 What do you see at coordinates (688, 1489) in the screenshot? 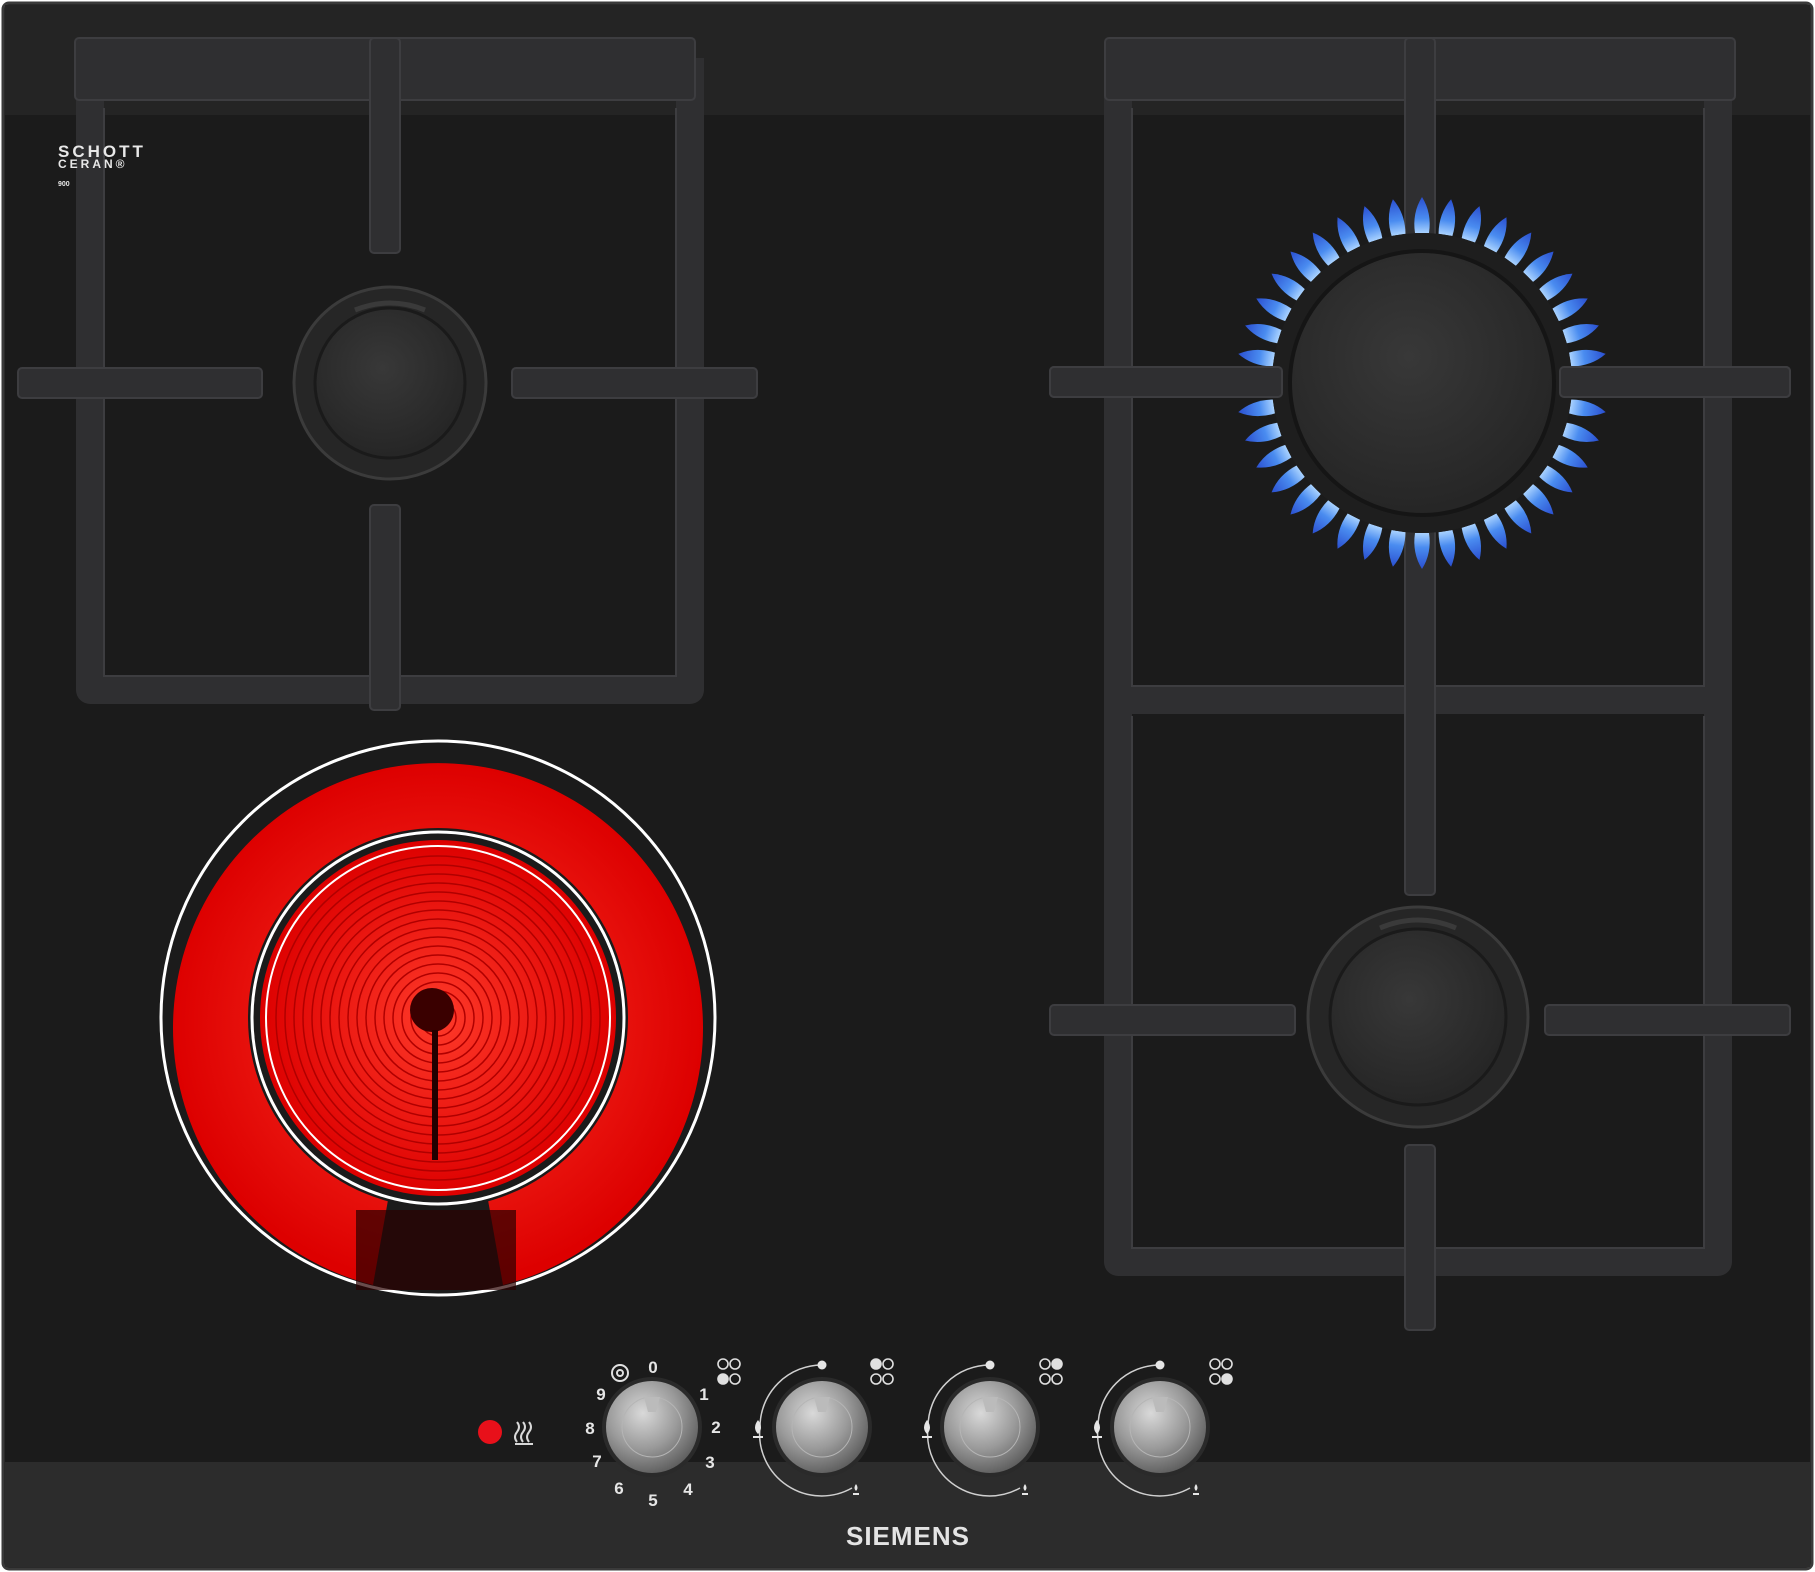
I see `dial-number-4: 4` at bounding box center [688, 1489].